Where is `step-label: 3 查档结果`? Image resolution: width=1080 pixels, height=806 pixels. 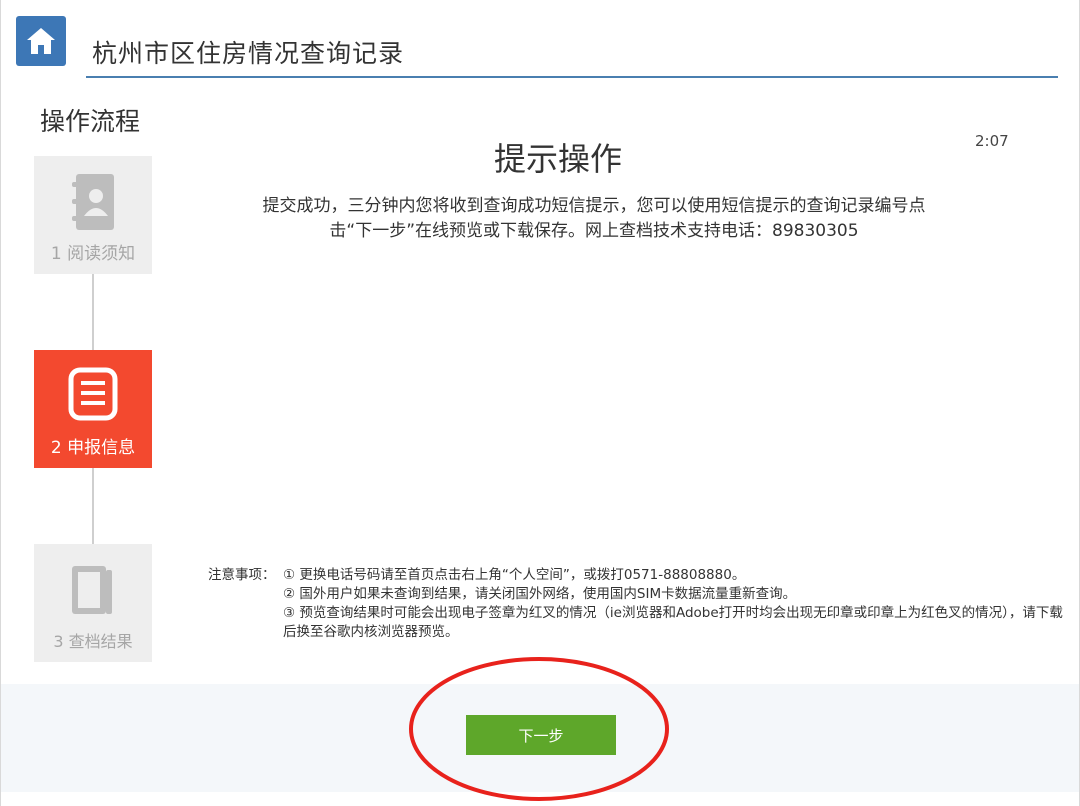
step-label: 3 查档结果 is located at coordinates (93, 641).